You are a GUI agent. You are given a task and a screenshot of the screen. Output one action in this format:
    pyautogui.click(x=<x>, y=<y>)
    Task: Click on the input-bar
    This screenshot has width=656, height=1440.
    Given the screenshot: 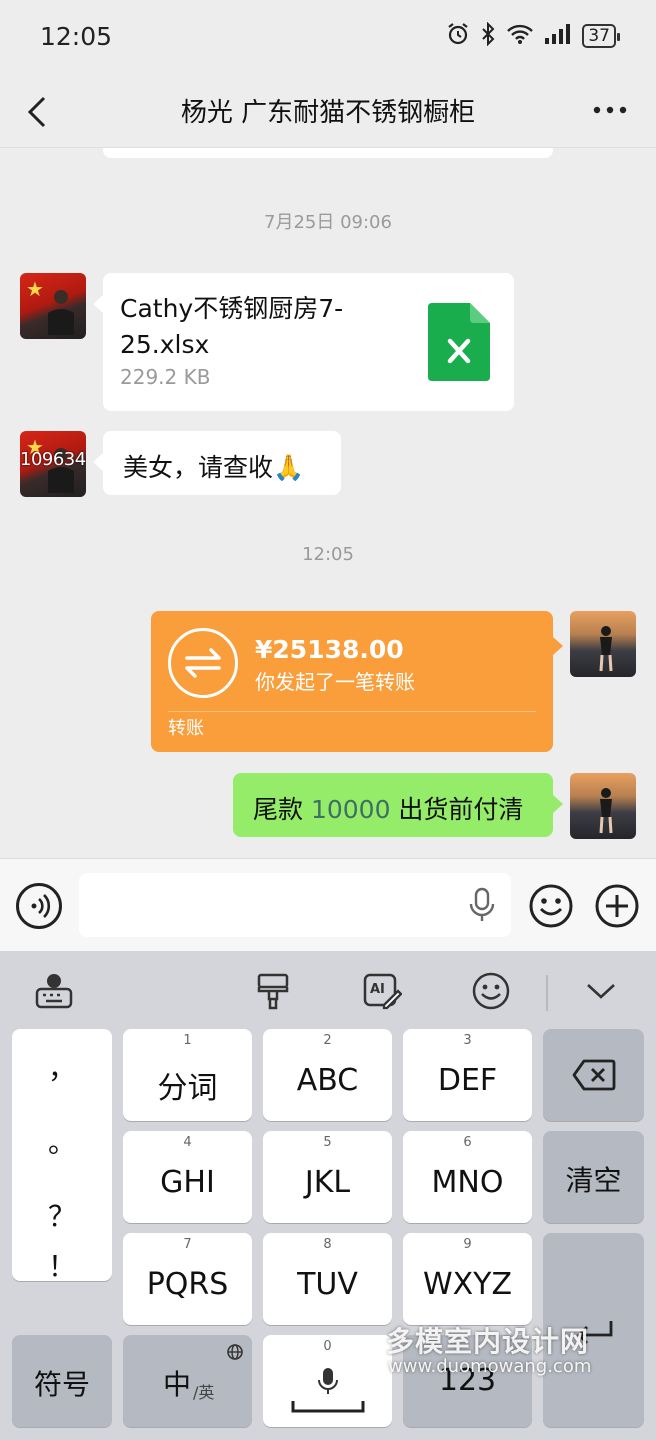 What is the action you would take?
    pyautogui.click(x=328, y=904)
    